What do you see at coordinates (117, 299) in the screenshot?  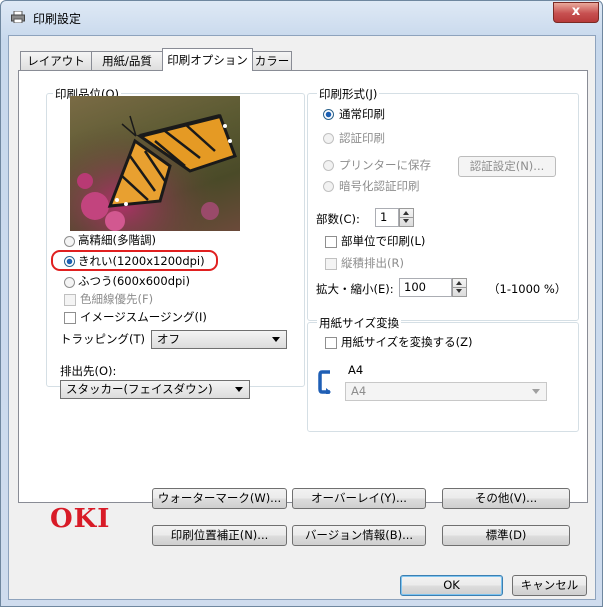 I see `thin-line-label: 色細線優先(F)` at bounding box center [117, 299].